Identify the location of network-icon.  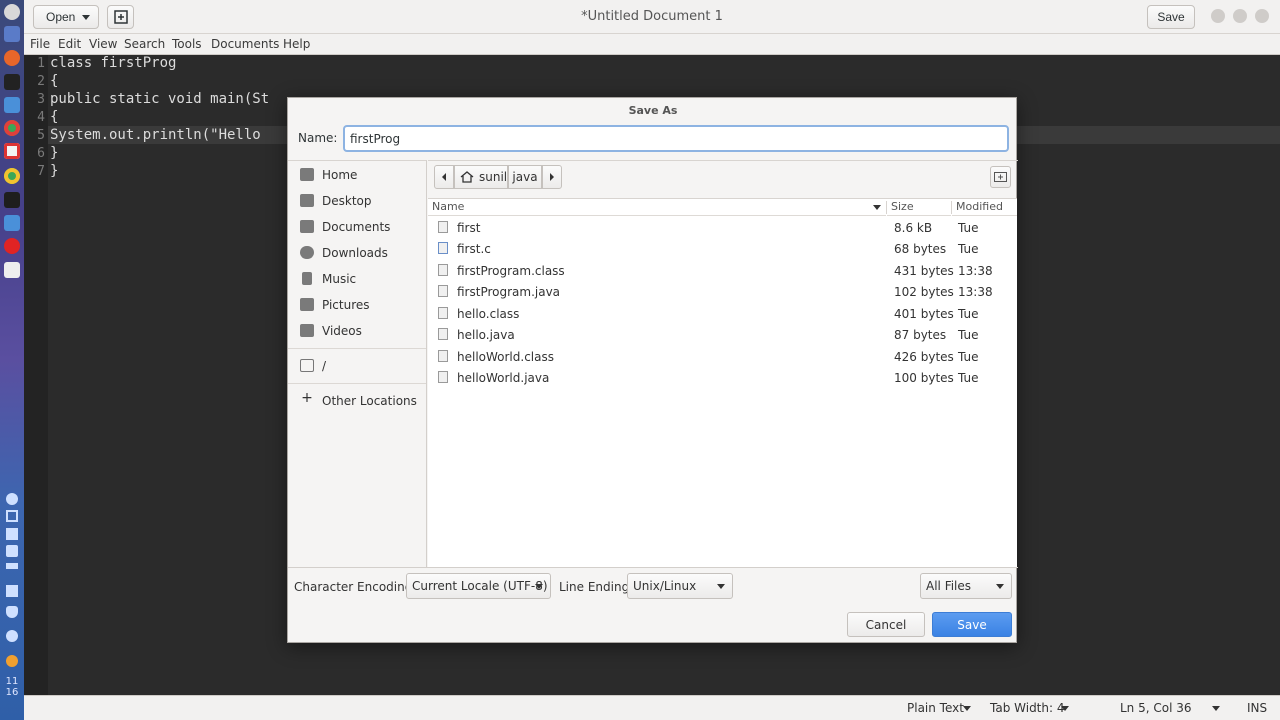
(12, 534).